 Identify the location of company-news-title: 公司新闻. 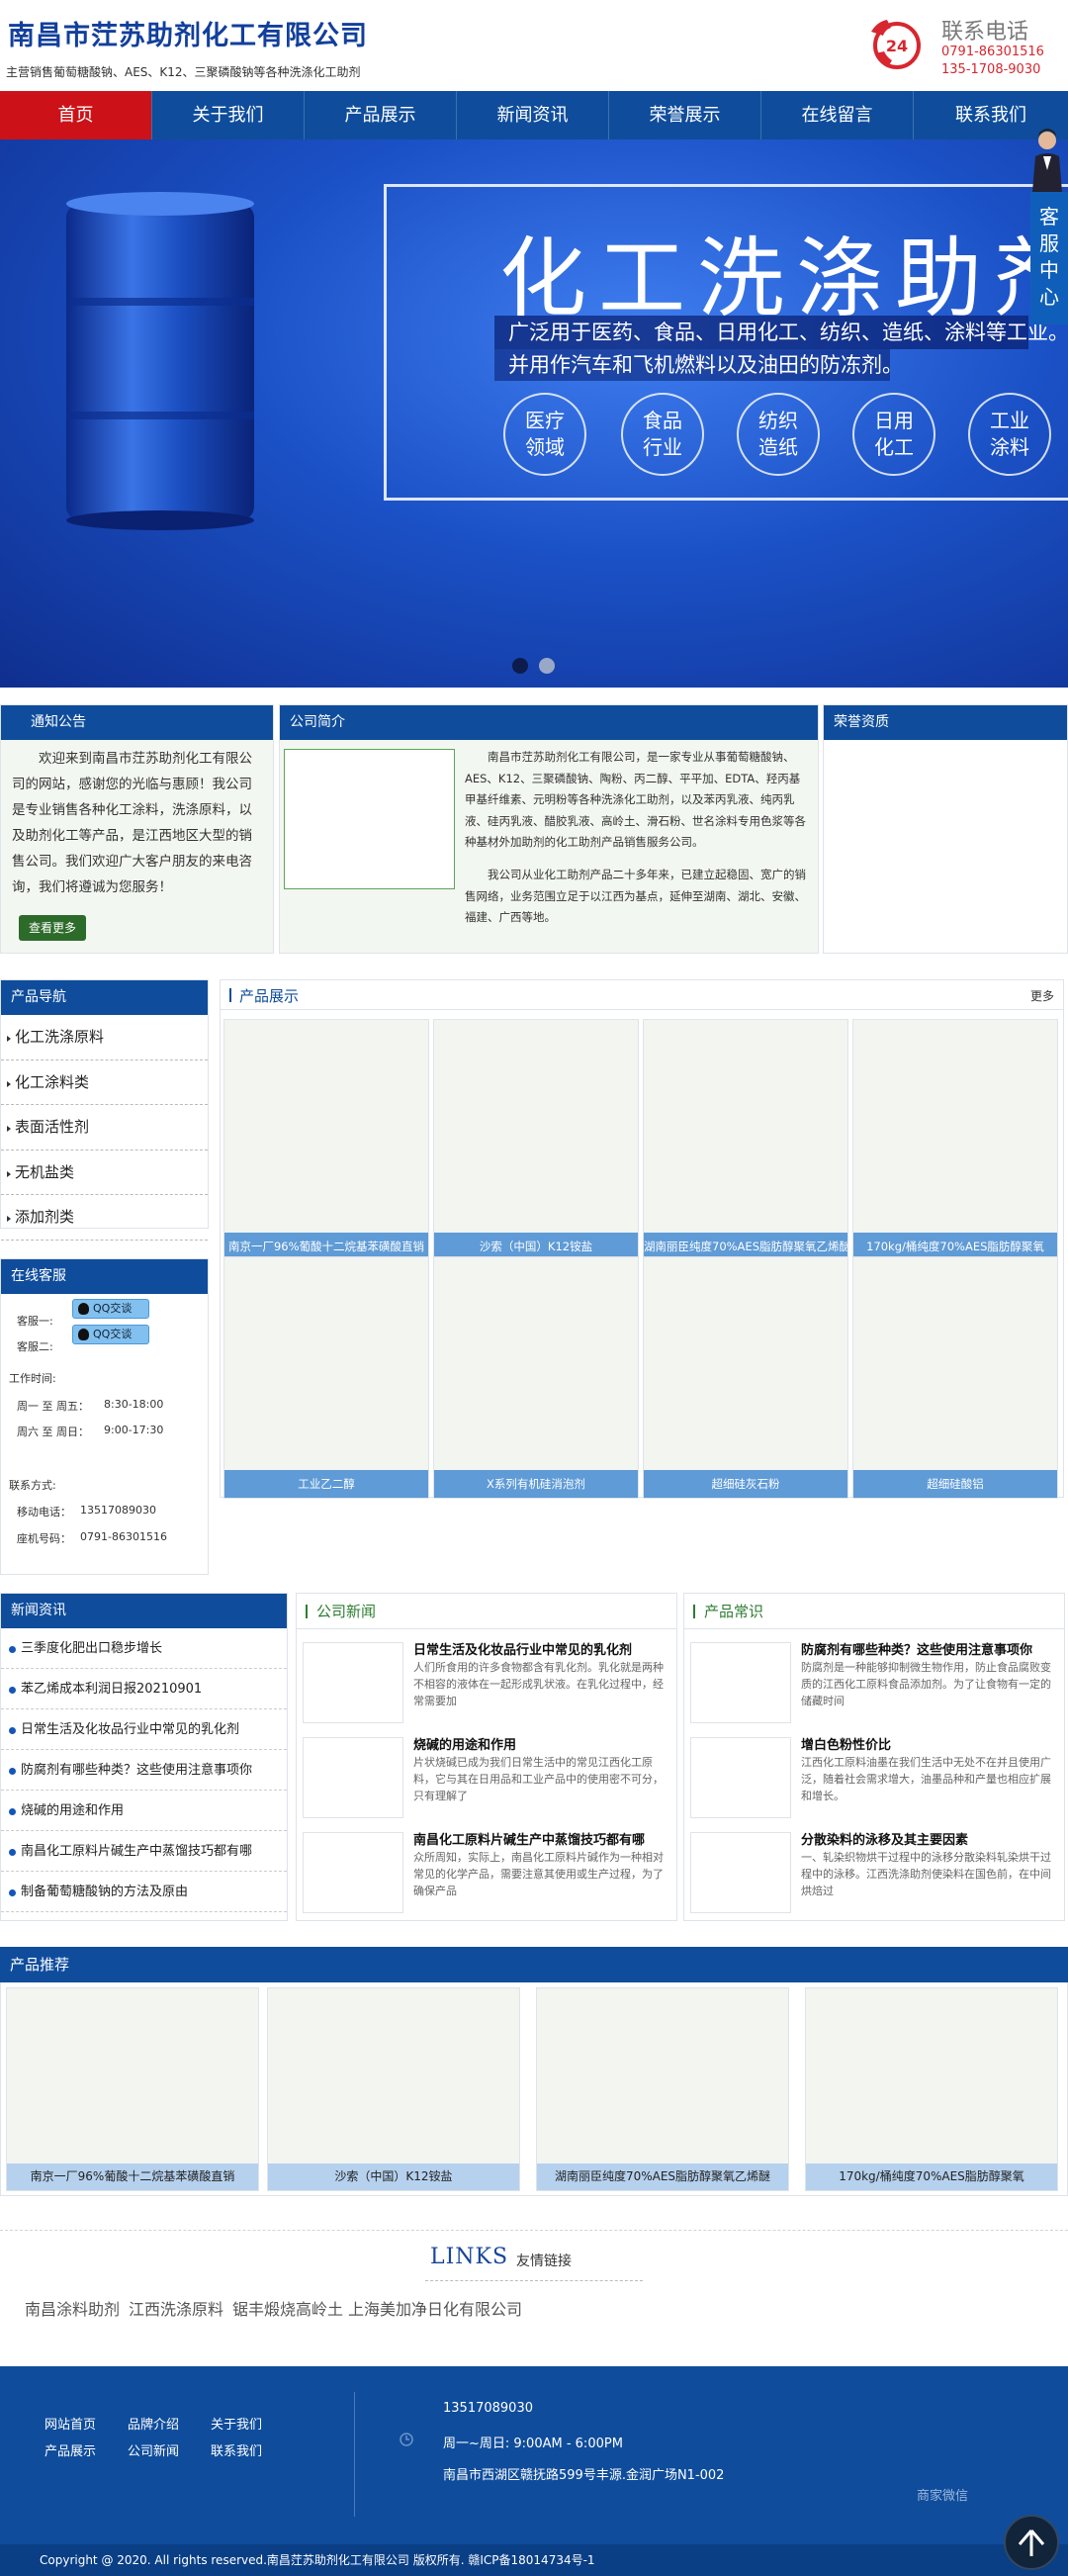
(486, 1612).